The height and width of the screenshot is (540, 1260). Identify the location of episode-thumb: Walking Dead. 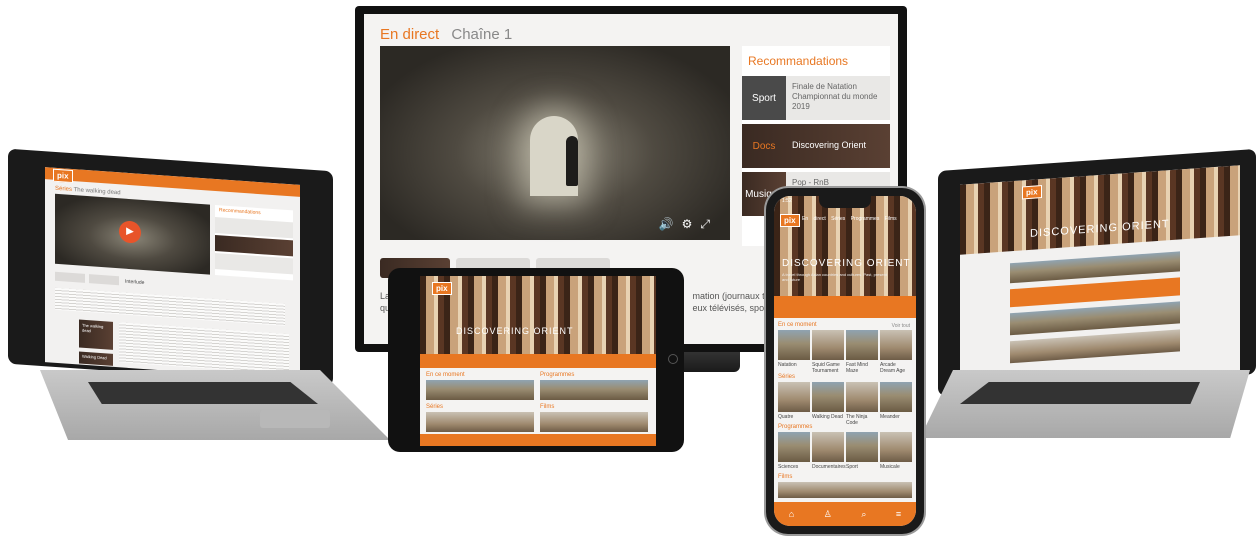
(96, 358).